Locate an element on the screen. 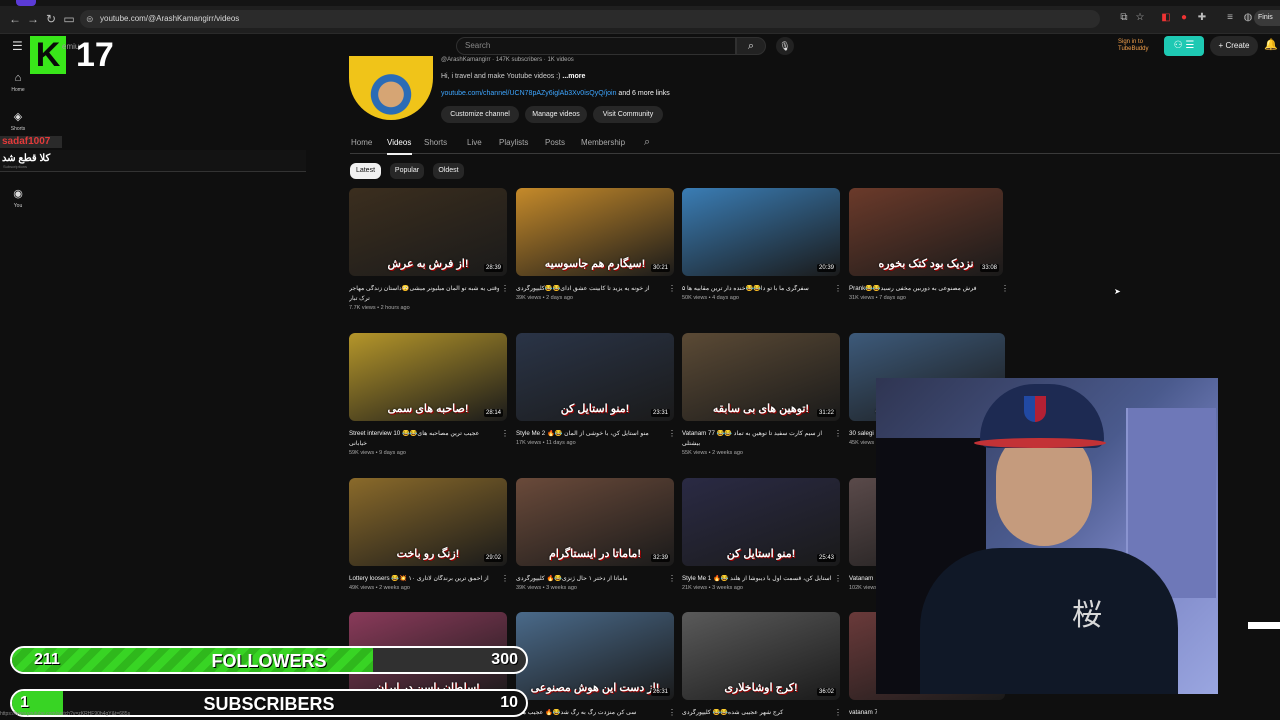  chip-popular: Popular is located at coordinates (407, 171).